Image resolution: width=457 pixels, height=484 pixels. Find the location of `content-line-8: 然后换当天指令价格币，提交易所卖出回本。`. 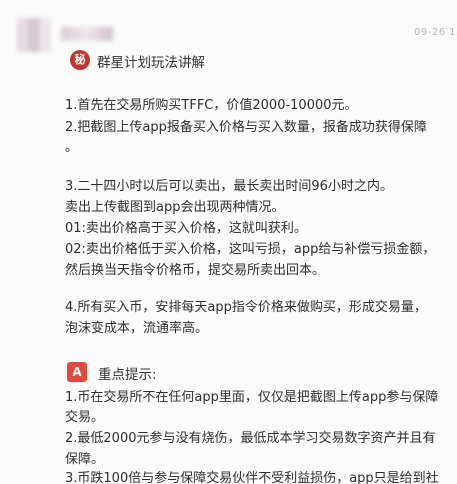

content-line-8: 然后换当天指令价格币，提交易所卖出回本。 is located at coordinates (195, 270).